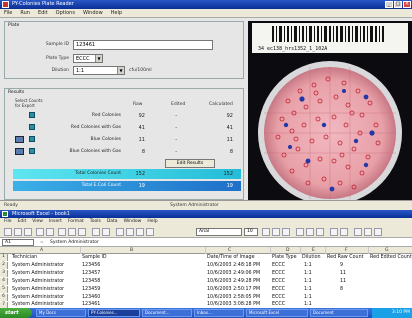  I want to click on table-cell: 123460, so click(91, 297).